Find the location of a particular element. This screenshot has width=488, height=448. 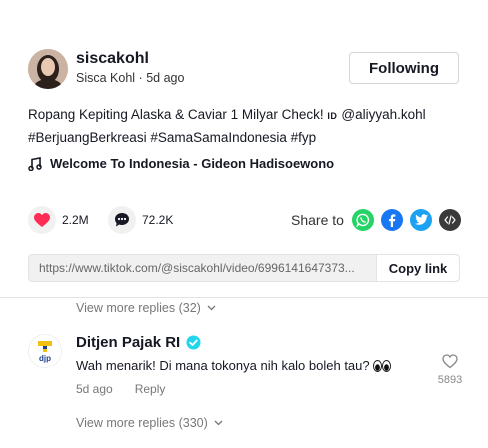

heart-icon is located at coordinates (42, 219).